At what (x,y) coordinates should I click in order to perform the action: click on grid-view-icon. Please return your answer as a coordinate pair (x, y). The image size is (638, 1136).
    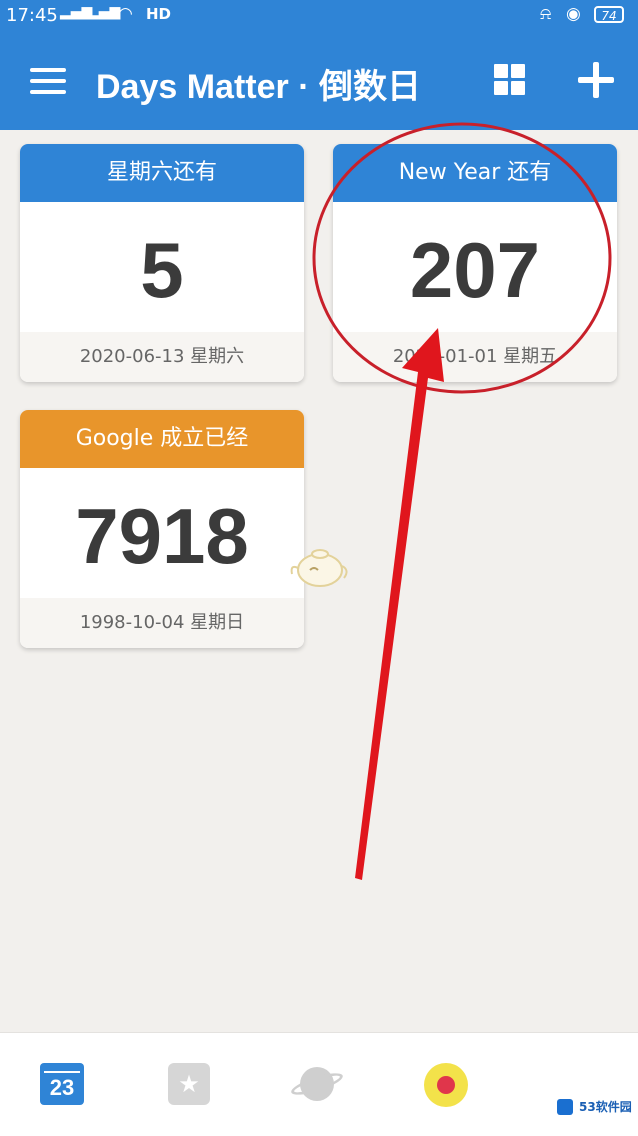
    Looking at the image, I should click on (510, 80).